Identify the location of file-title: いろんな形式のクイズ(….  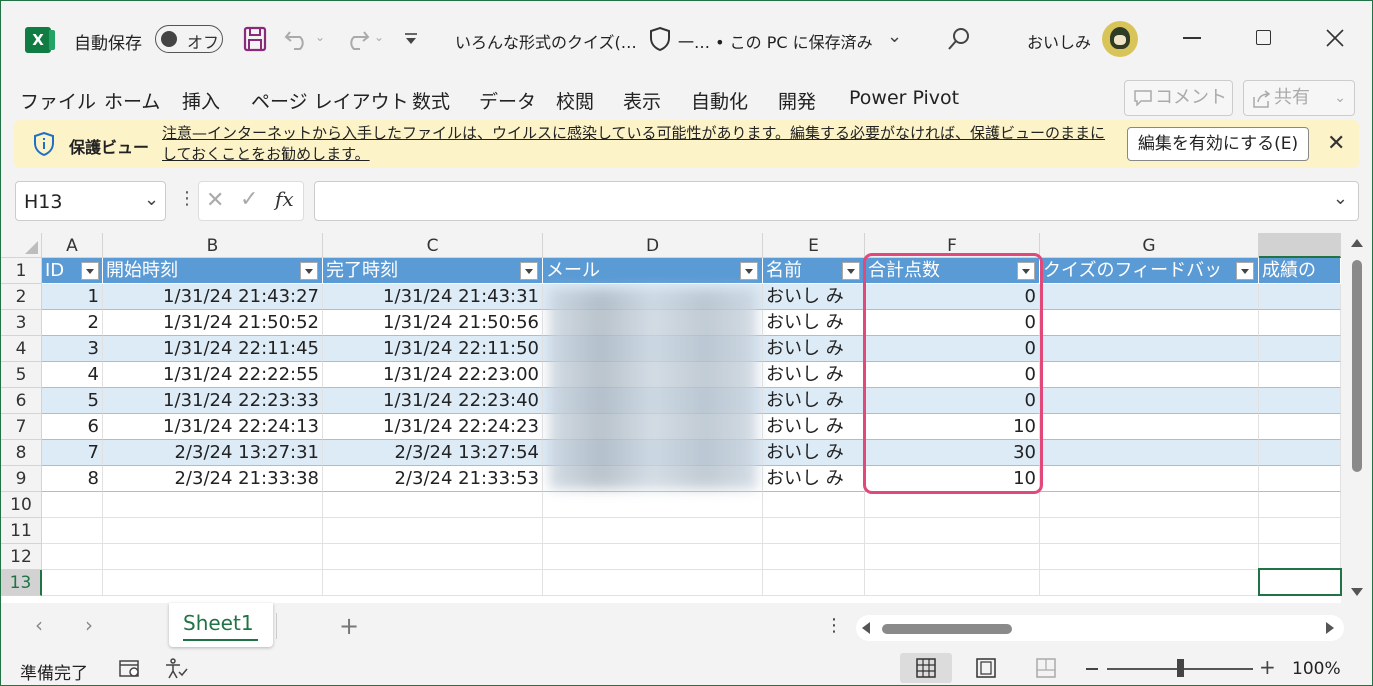
(546, 41).